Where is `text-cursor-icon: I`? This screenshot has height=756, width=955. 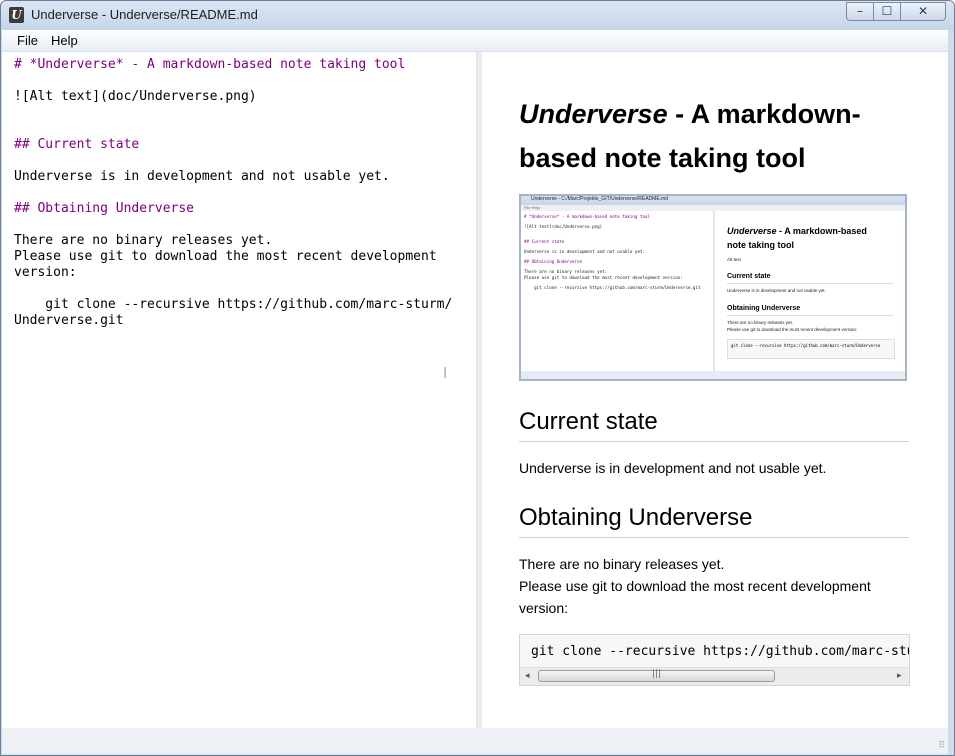
text-cursor-icon: I is located at coordinates (445, 373).